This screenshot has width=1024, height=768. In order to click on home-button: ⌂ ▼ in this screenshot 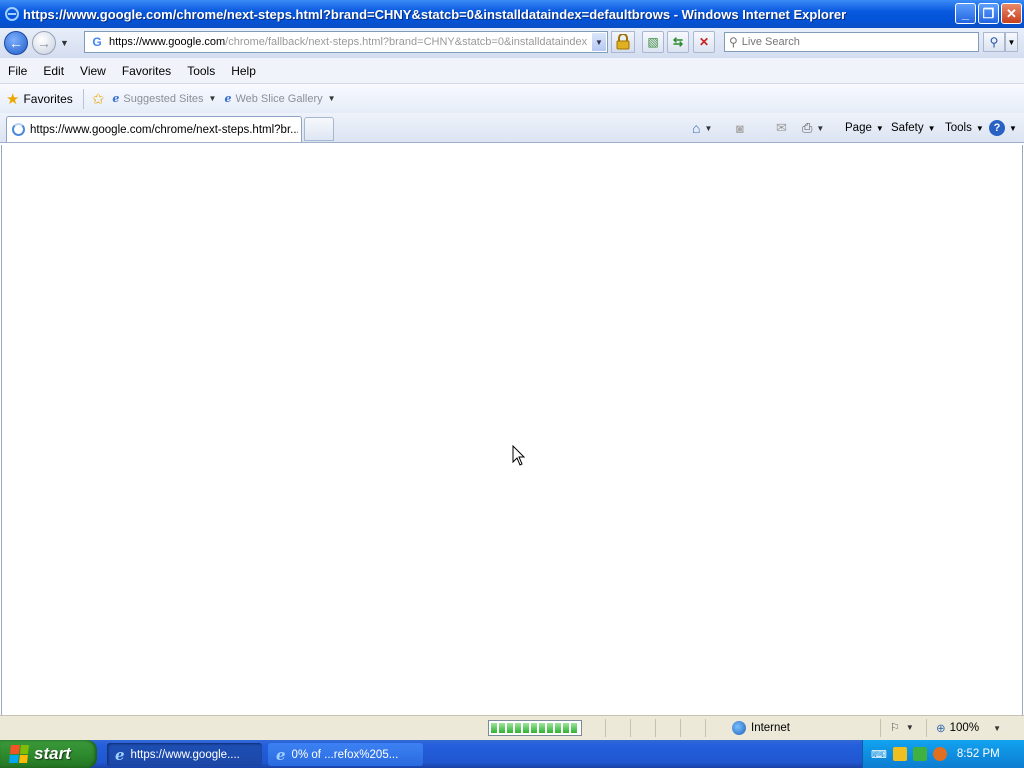, I will do `click(702, 128)`.